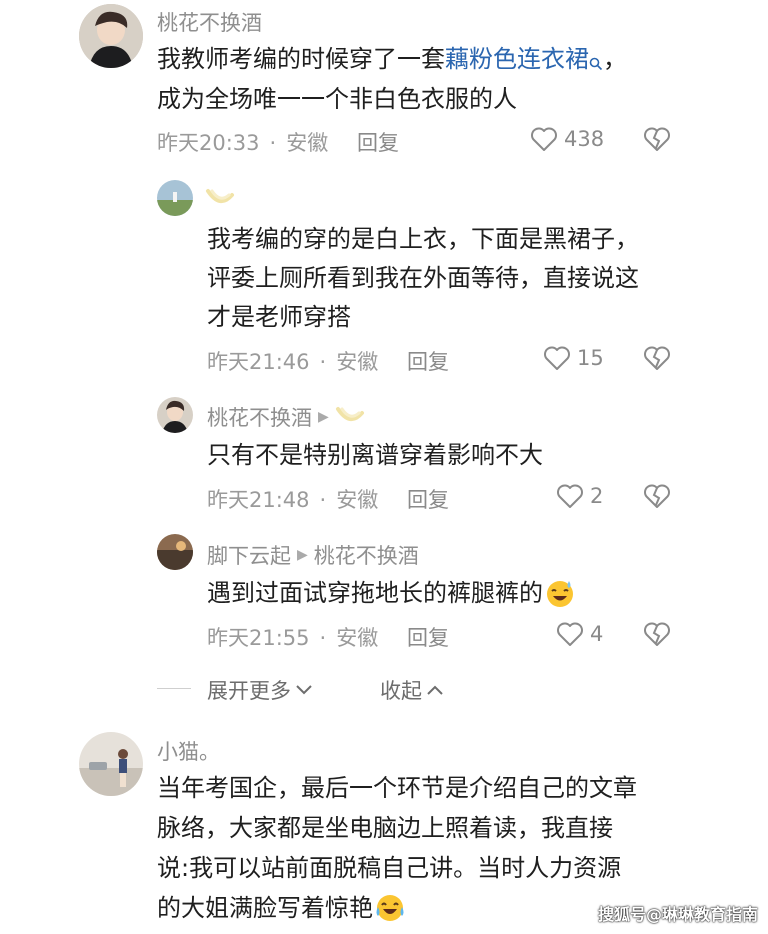 The image size is (768, 934). I want to click on comment-location: 安徽, so click(307, 143).